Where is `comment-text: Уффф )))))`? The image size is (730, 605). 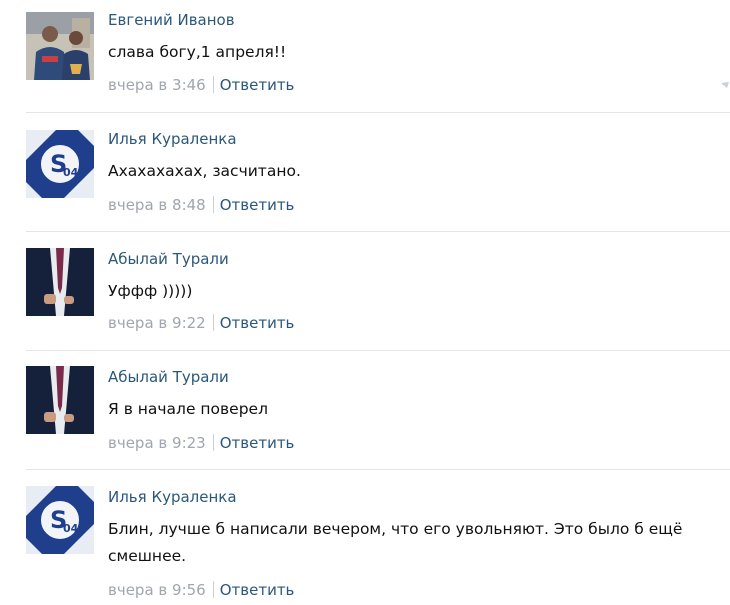
comment-text: Уффф ))))) is located at coordinates (150, 291).